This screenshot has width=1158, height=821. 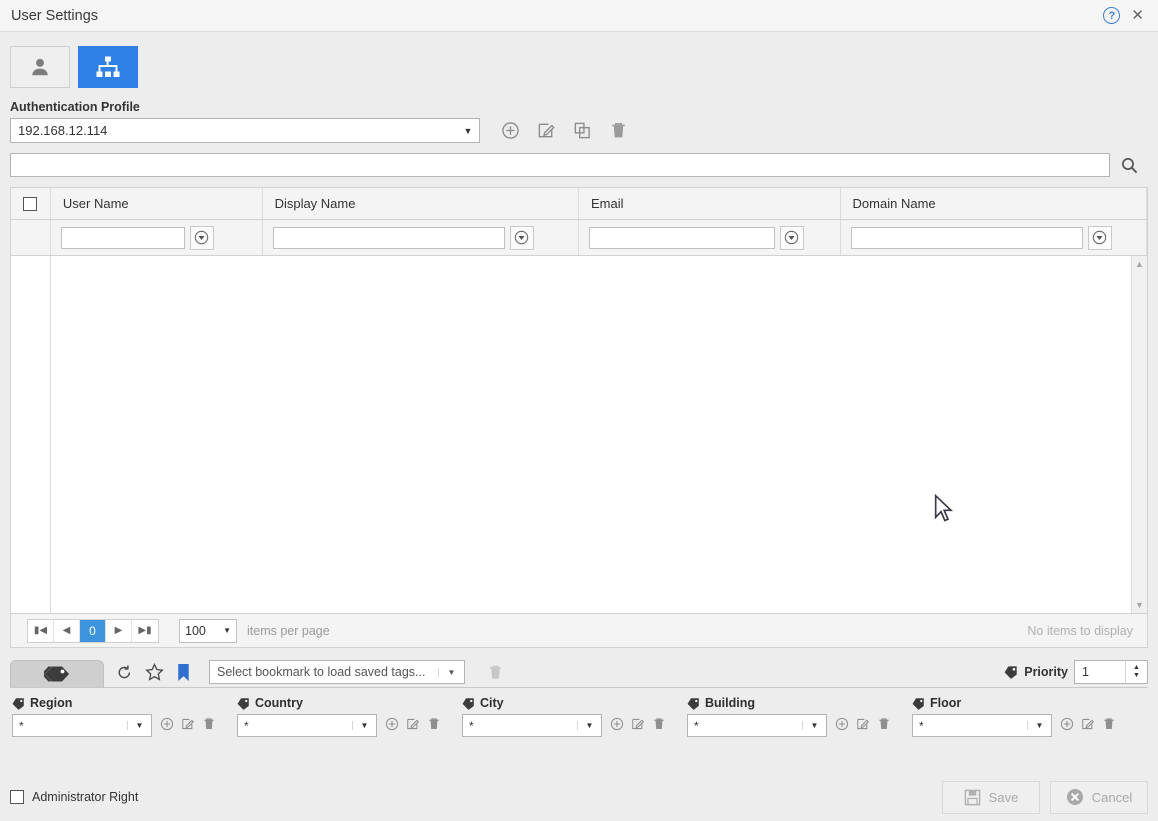 What do you see at coordinates (791, 237) in the screenshot?
I see `filter-dropdown-icon-email` at bounding box center [791, 237].